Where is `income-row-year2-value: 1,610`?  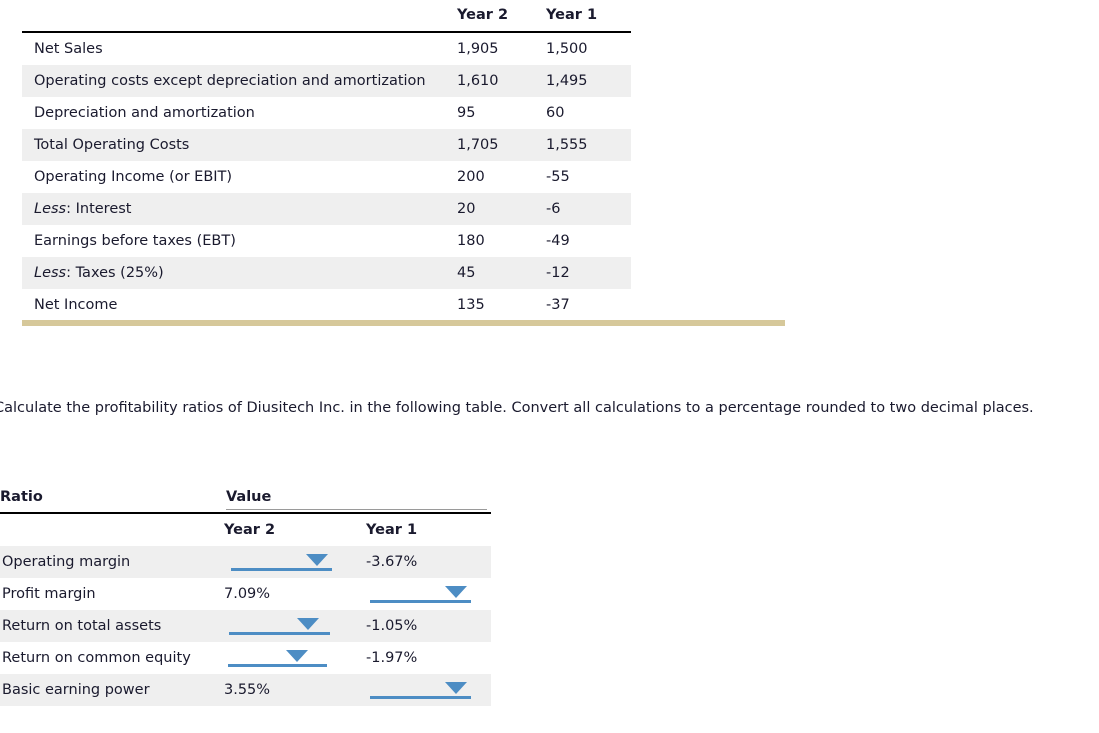 income-row-year2-value: 1,610 is located at coordinates (478, 81).